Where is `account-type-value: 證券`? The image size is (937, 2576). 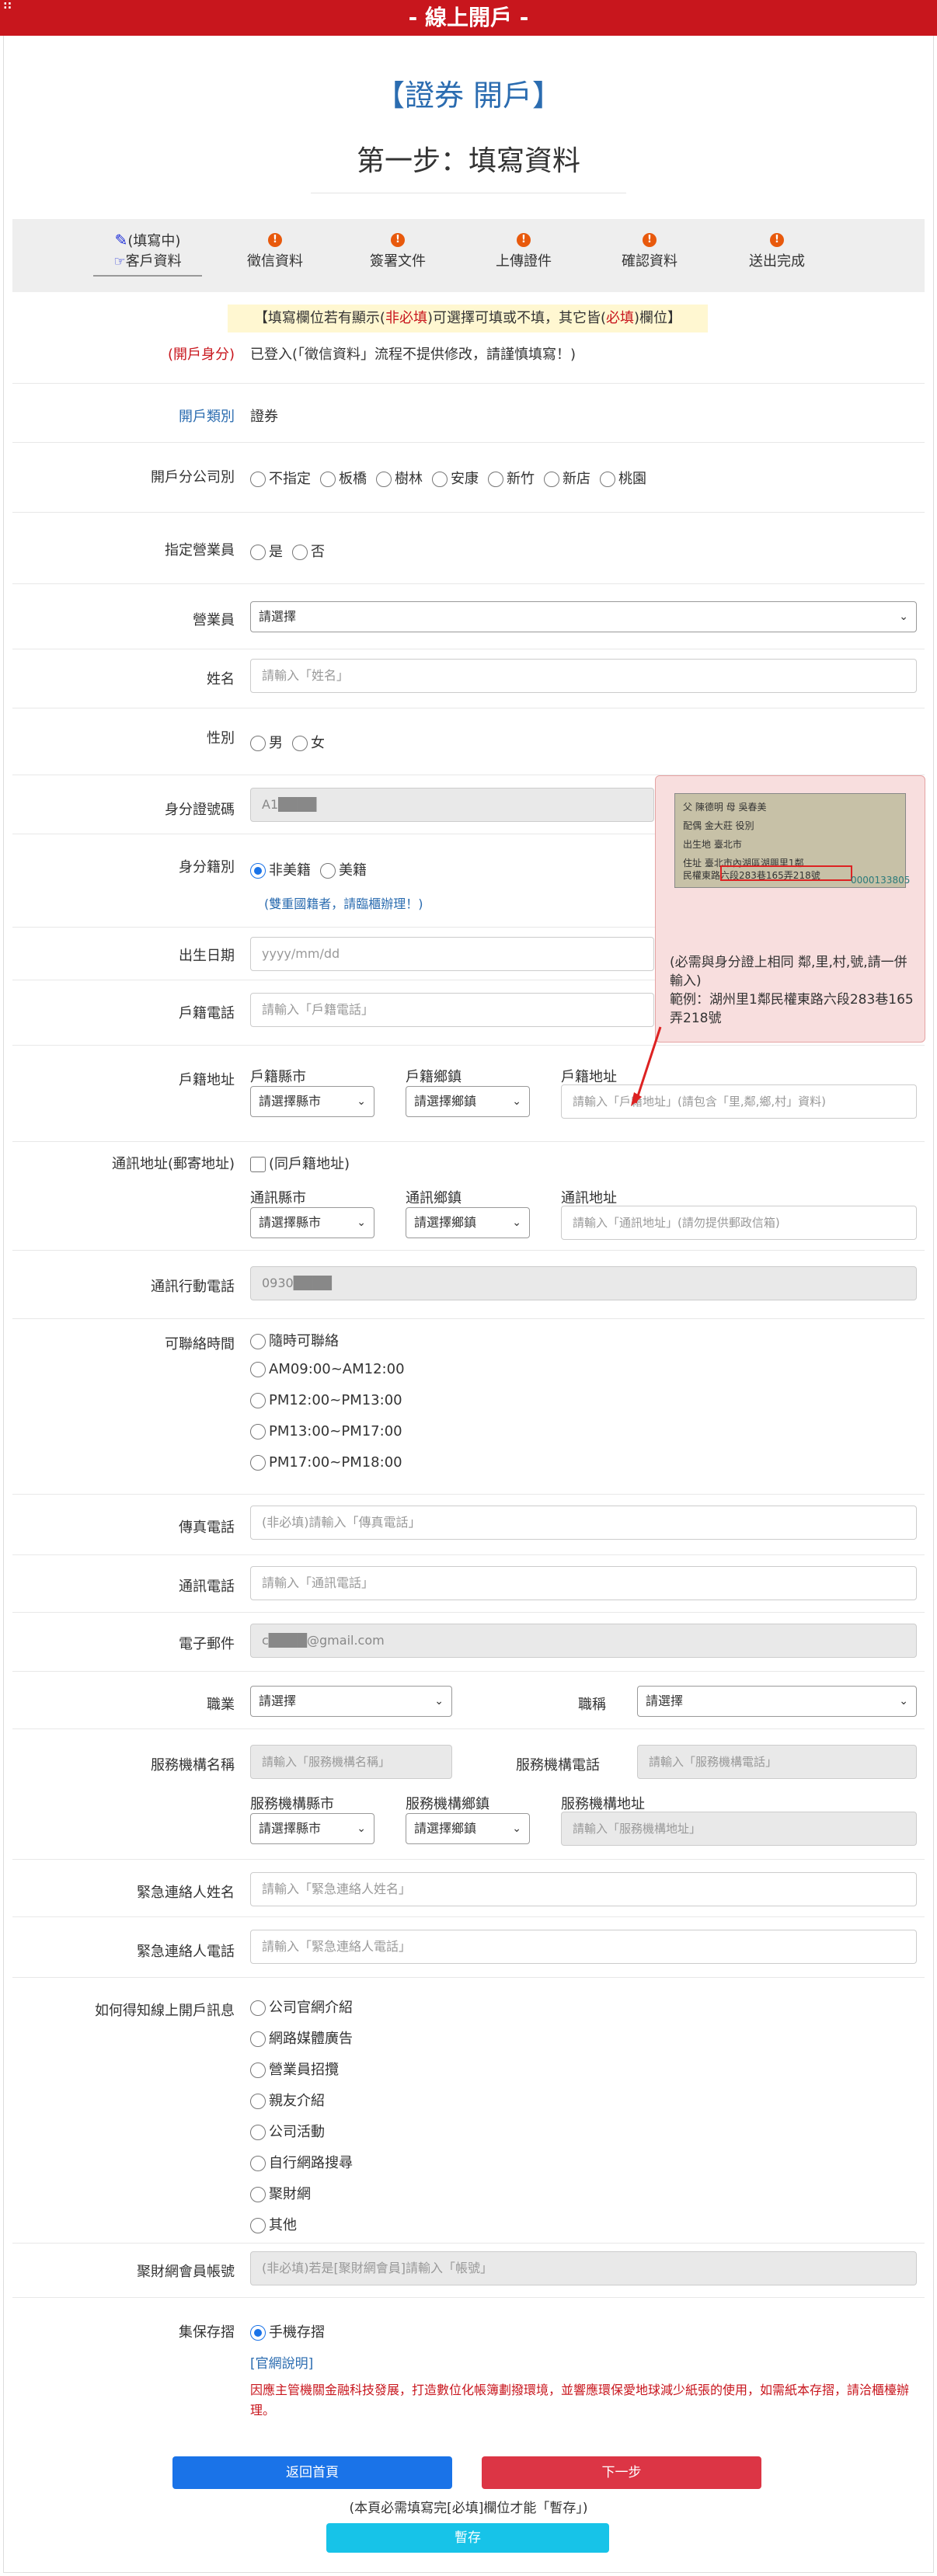 account-type-value: 證券 is located at coordinates (264, 417).